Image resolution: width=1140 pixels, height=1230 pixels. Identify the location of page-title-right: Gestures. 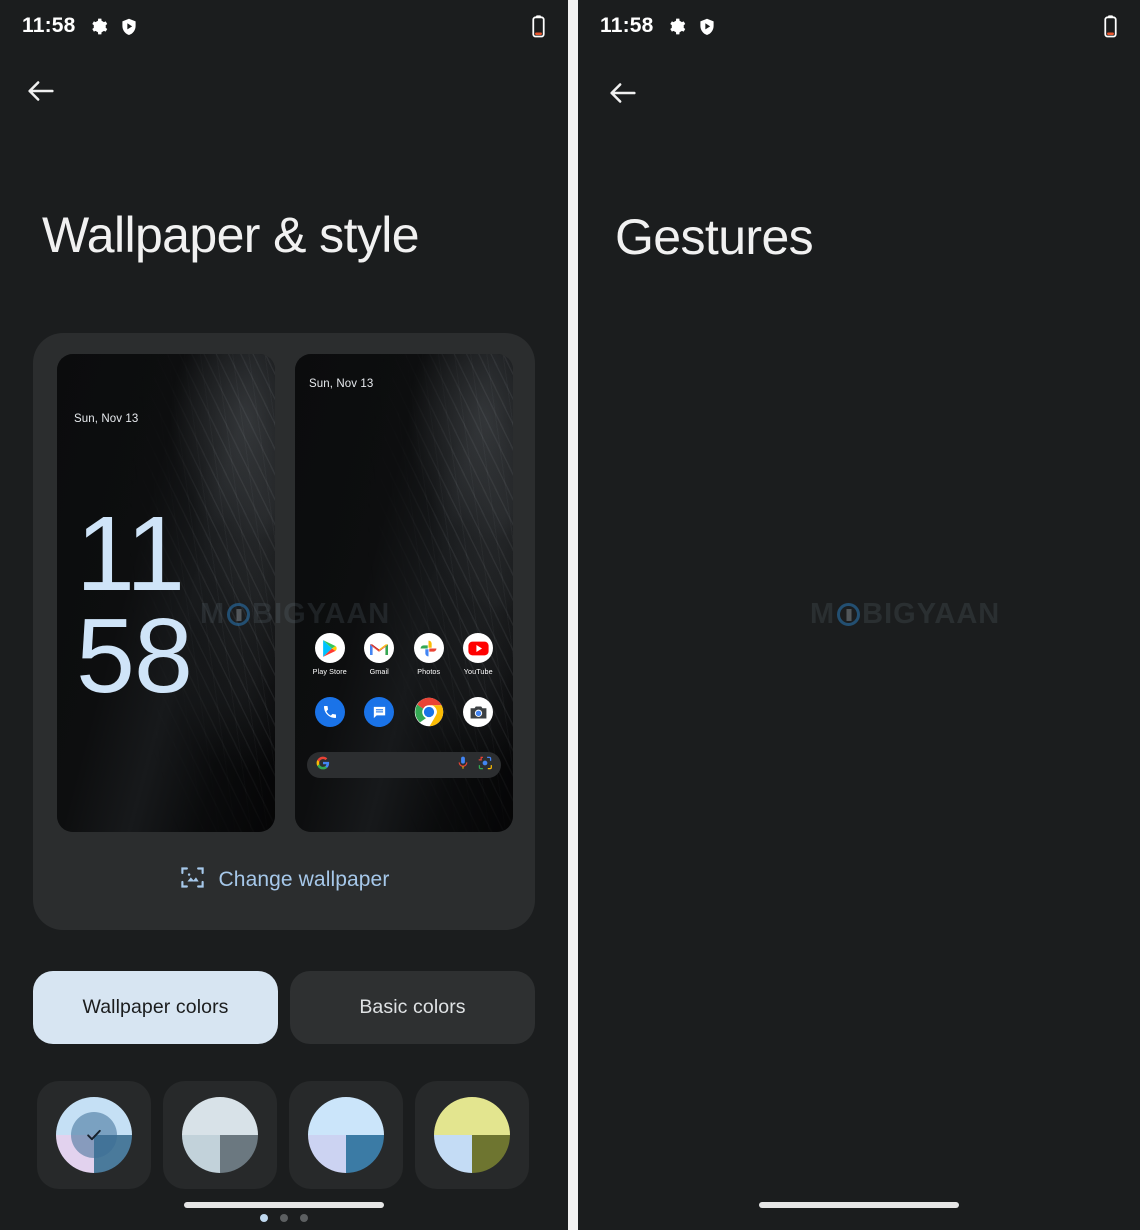
(714, 237).